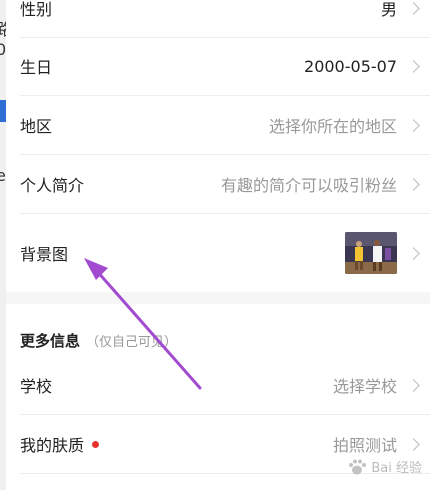 The image size is (430, 490). I want to click on new-badge-dot, so click(96, 444).